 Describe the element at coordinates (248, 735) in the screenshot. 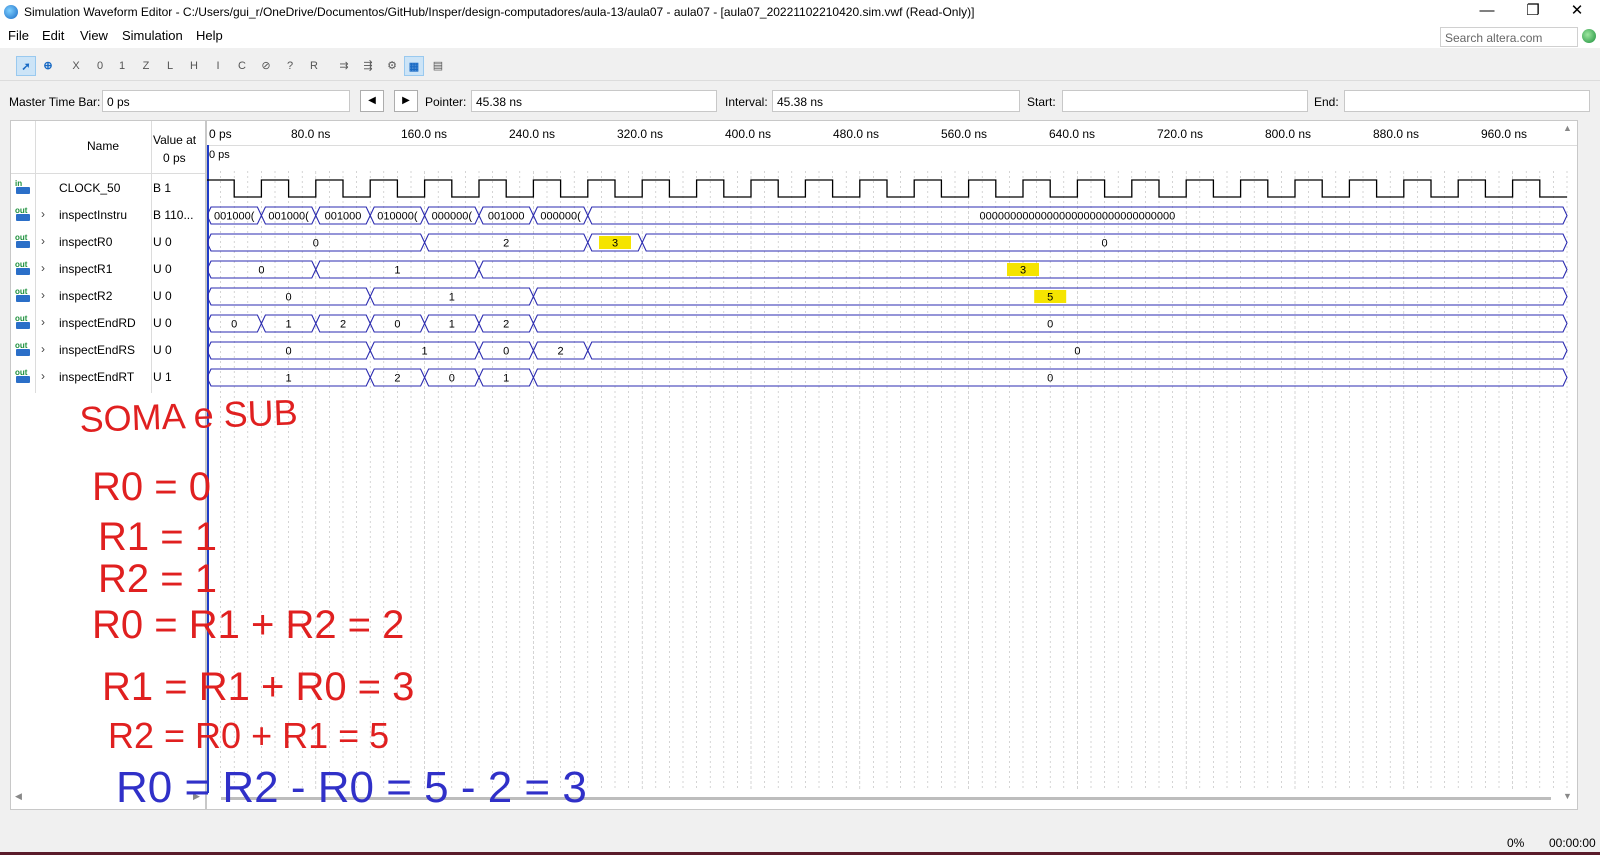

I see `annotation-red: R2 = R0 + R1 = 5` at that location.